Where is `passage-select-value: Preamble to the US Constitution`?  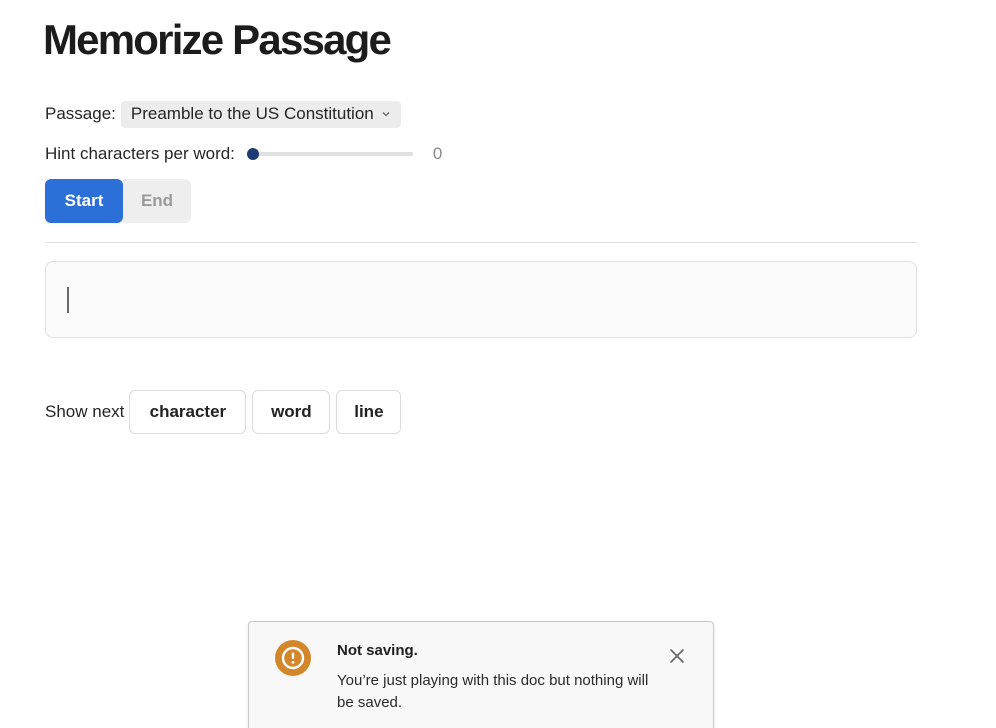 passage-select-value: Preamble to the US Constitution is located at coordinates (252, 113).